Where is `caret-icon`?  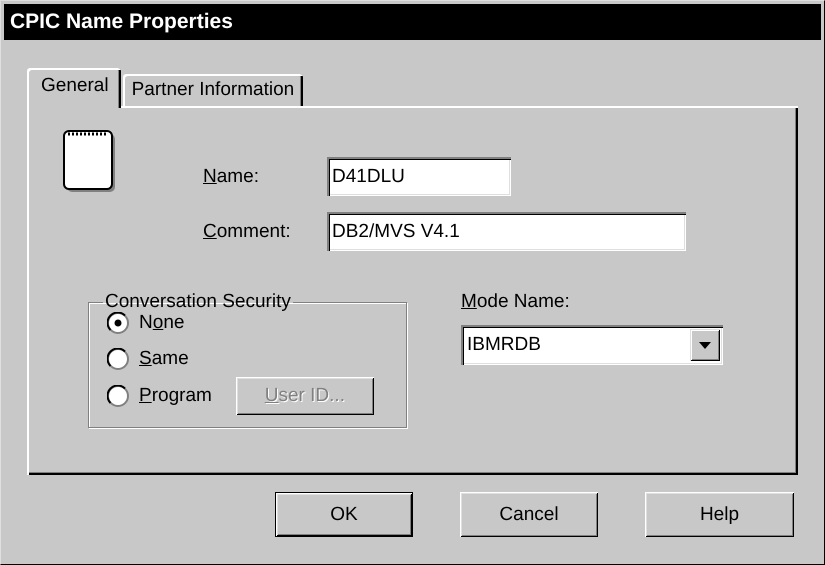
caret-icon is located at coordinates (705, 345).